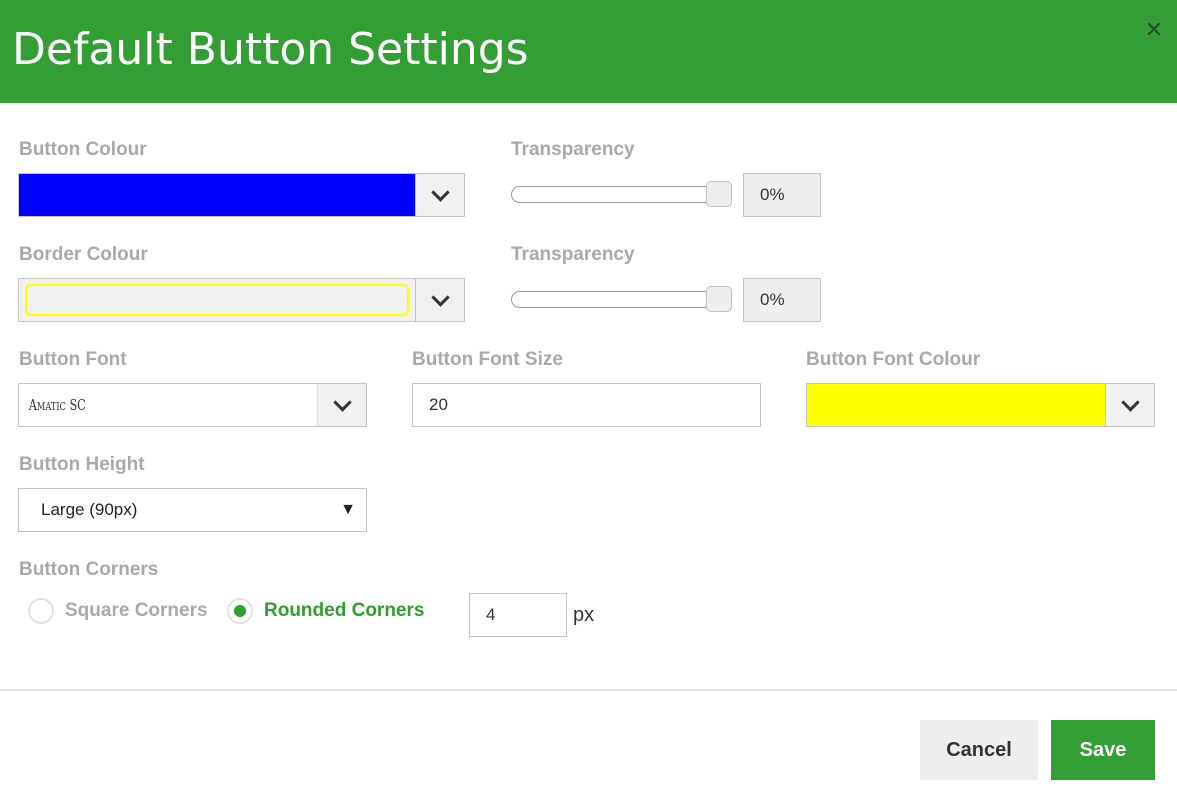 The image size is (1177, 804). What do you see at coordinates (1154, 30) in the screenshot?
I see `close-icon: ✕` at bounding box center [1154, 30].